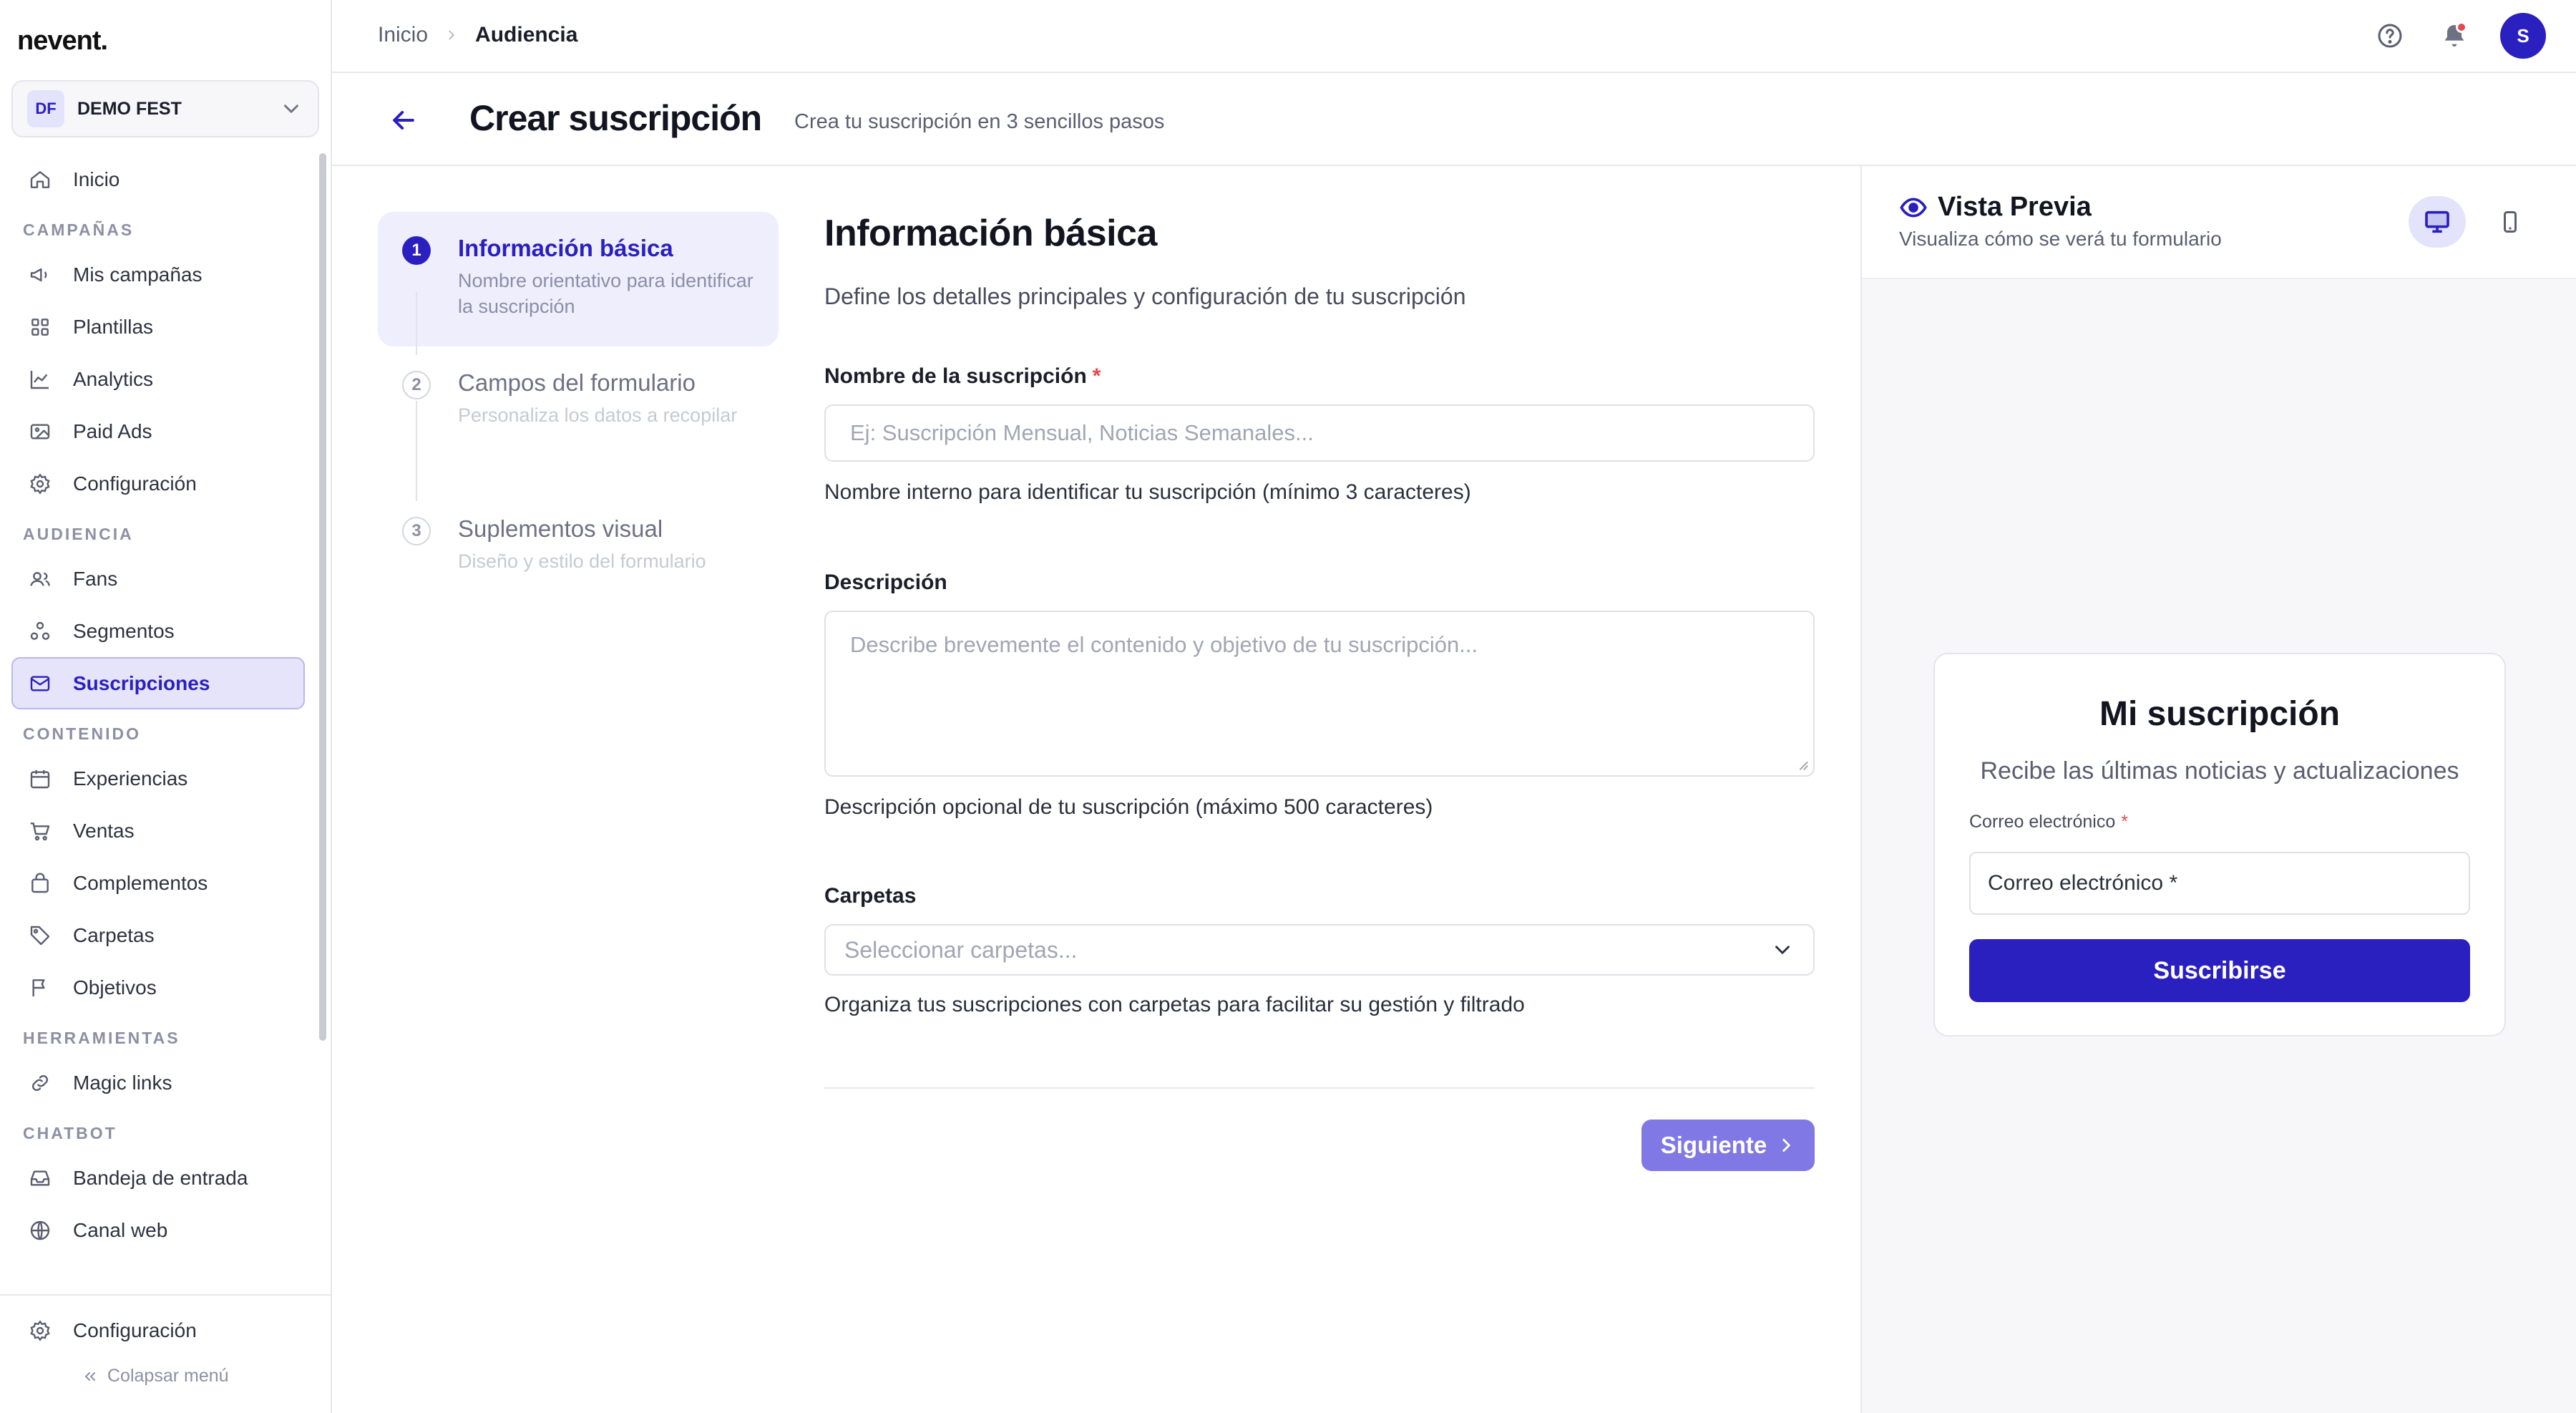 The width and height of the screenshot is (2576, 1413). What do you see at coordinates (120, 1229) in the screenshot?
I see `sidebar-item-label: Canal web` at bounding box center [120, 1229].